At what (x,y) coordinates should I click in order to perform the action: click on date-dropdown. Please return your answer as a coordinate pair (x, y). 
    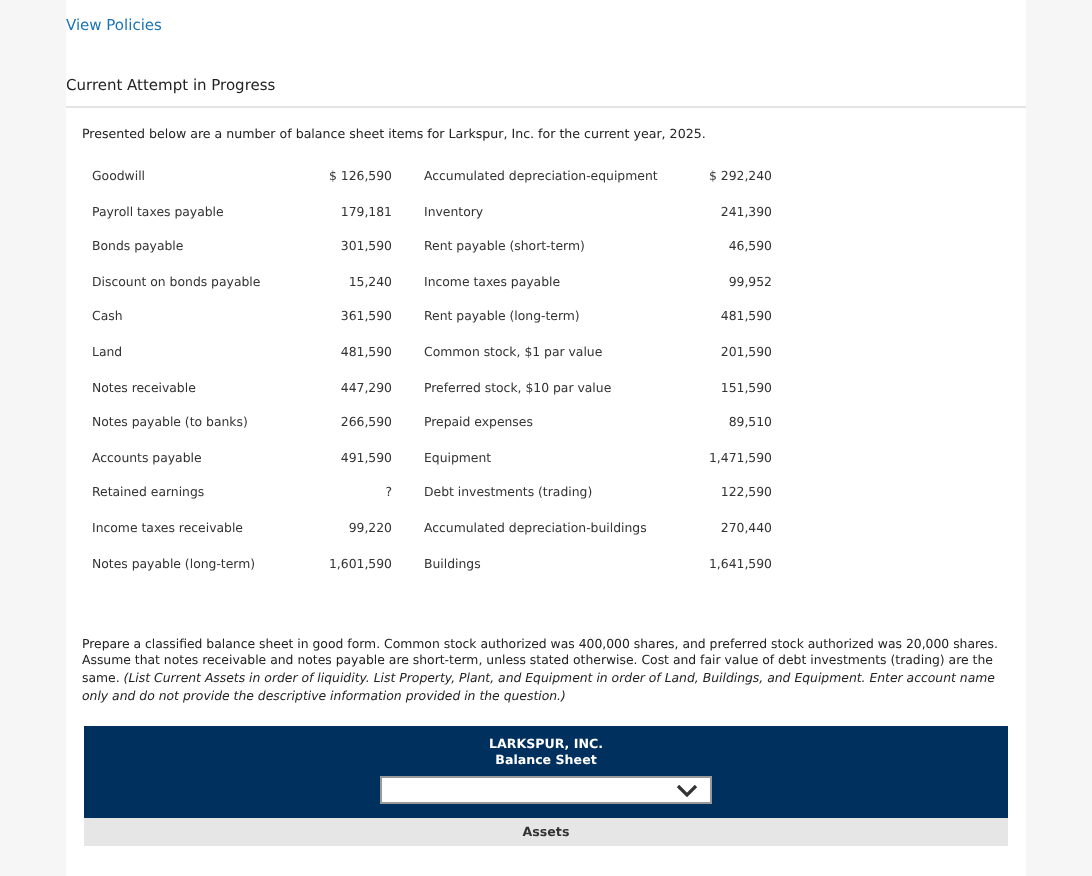
    Looking at the image, I should click on (546, 790).